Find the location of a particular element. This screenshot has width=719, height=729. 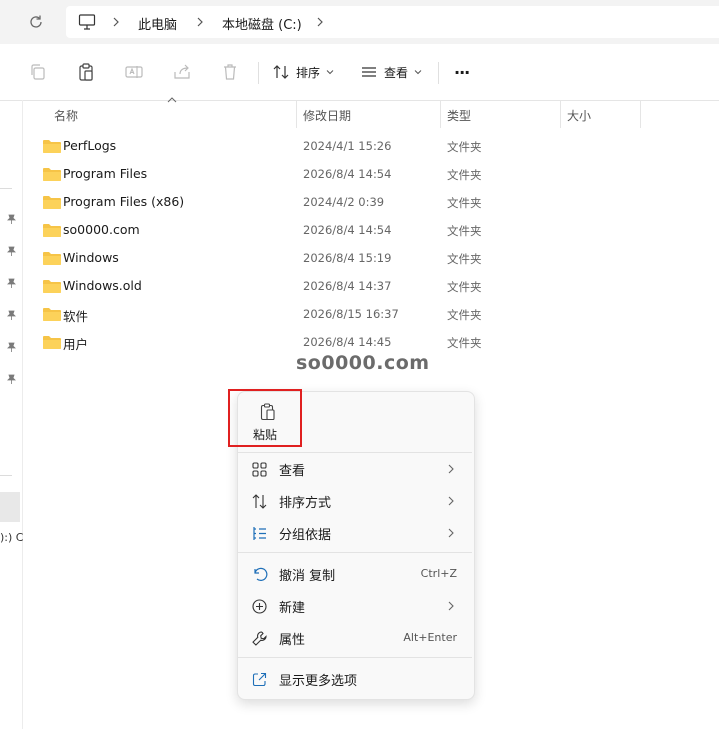

nav-selected-item is located at coordinates (10, 507).